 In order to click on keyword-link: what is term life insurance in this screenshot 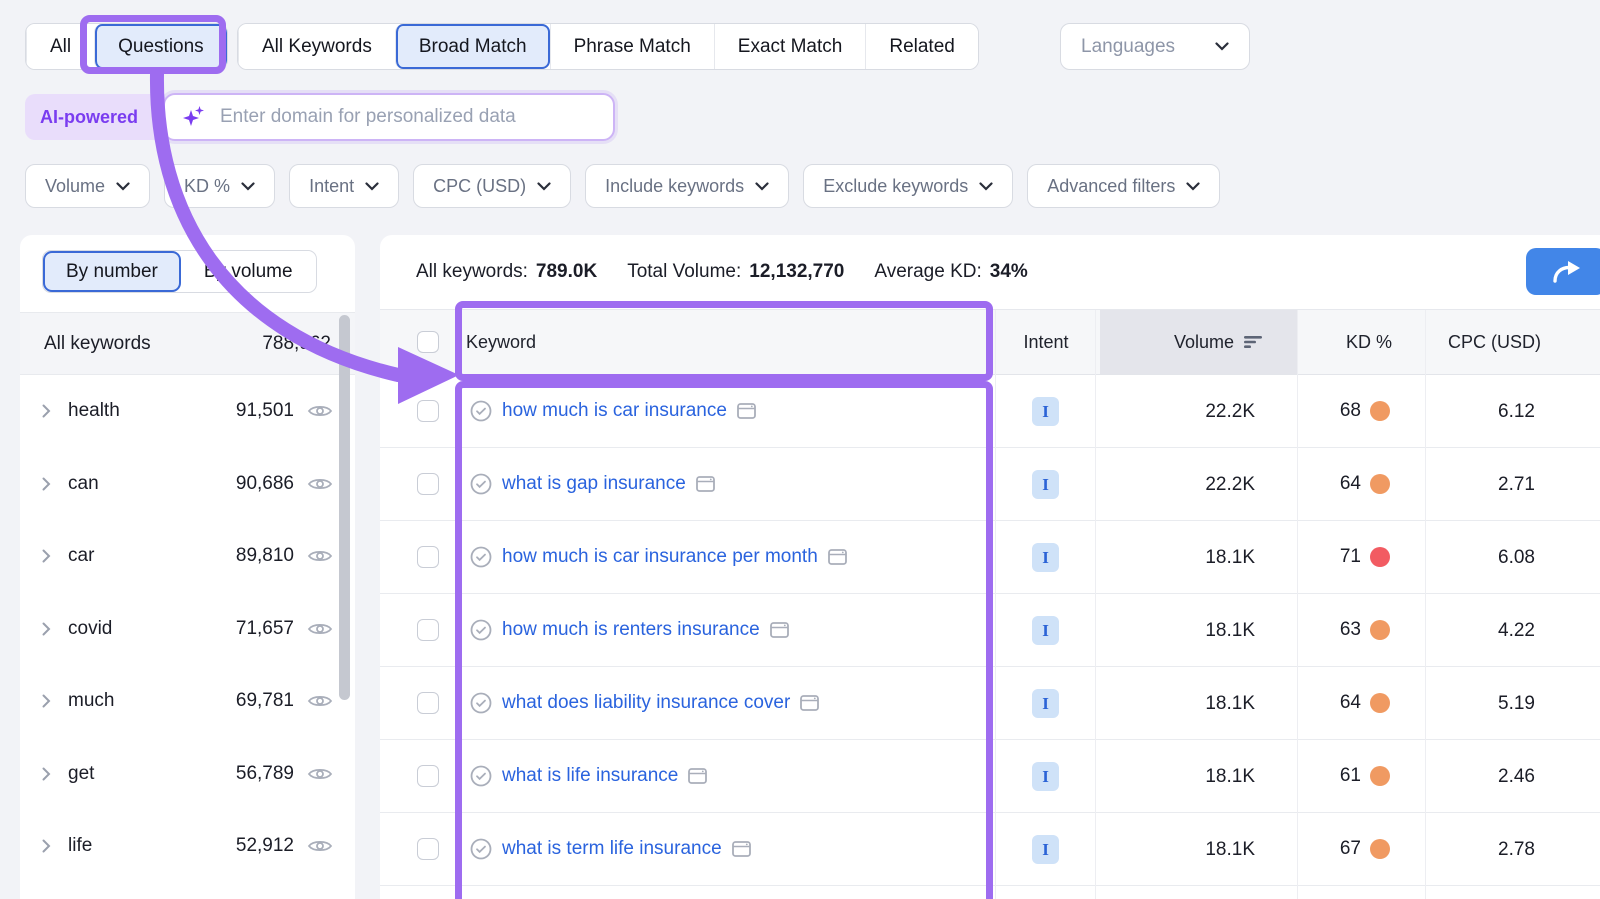, I will do `click(612, 849)`.